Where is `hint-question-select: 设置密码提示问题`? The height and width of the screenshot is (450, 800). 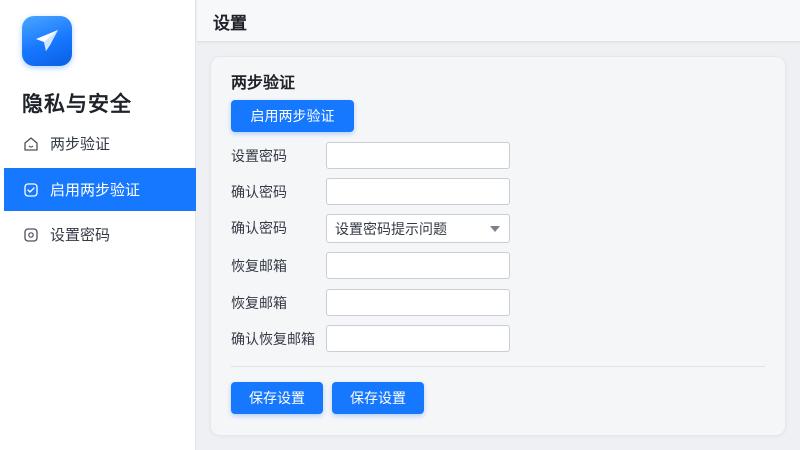
hint-question-select: 设置密码提示问题 is located at coordinates (418, 228).